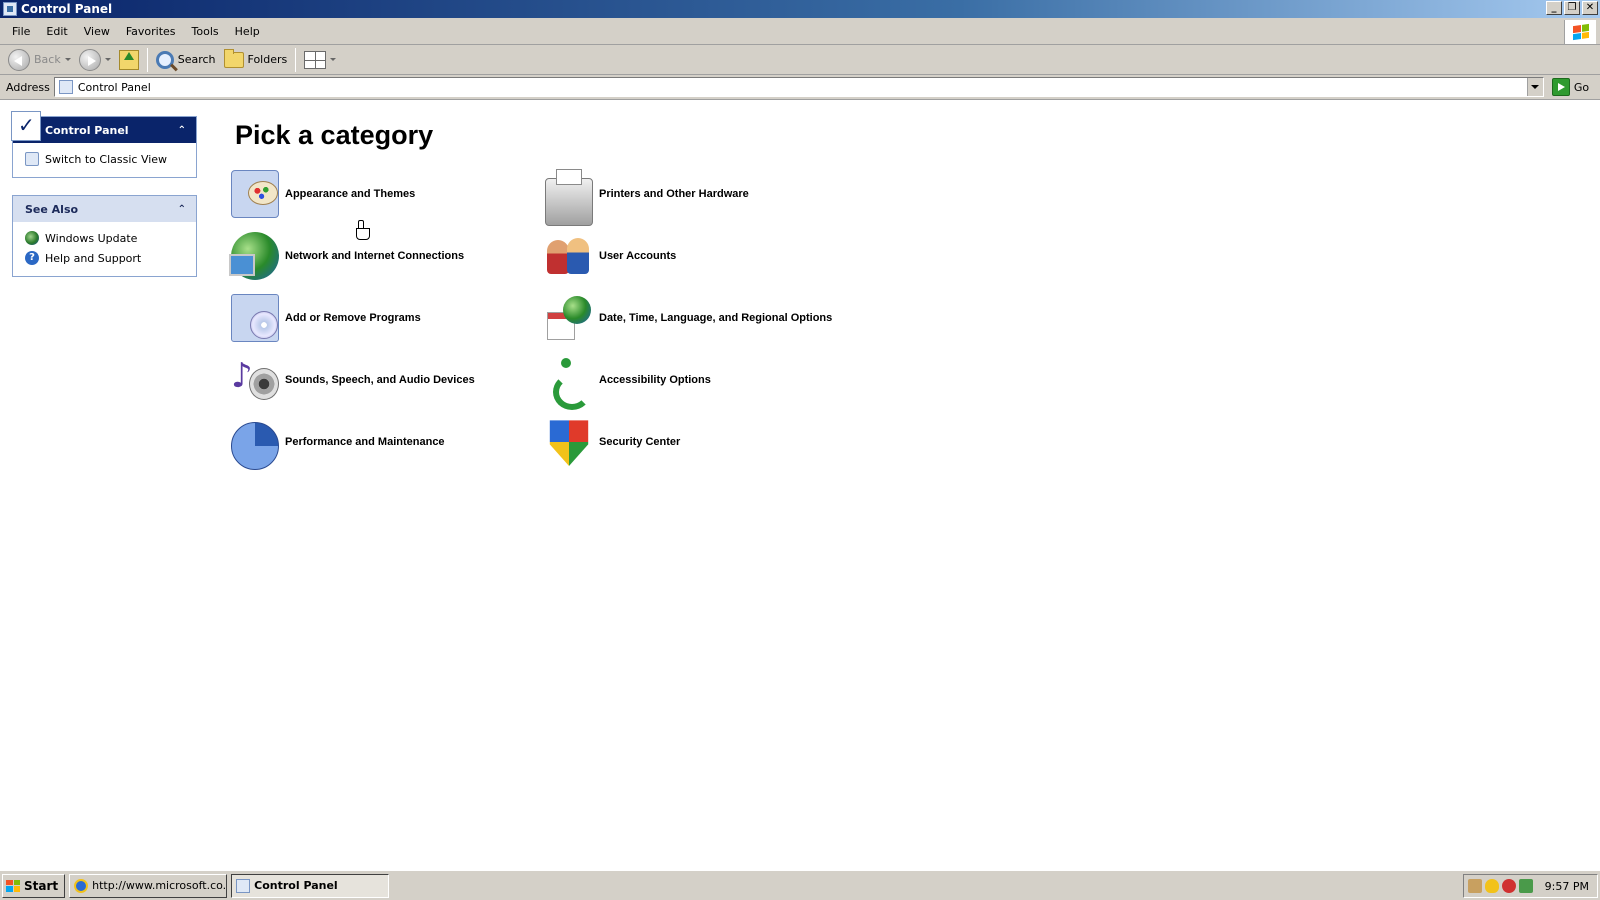 The height and width of the screenshot is (900, 1600). What do you see at coordinates (353, 318) in the screenshot?
I see `category-label: Add or Remove Programs` at bounding box center [353, 318].